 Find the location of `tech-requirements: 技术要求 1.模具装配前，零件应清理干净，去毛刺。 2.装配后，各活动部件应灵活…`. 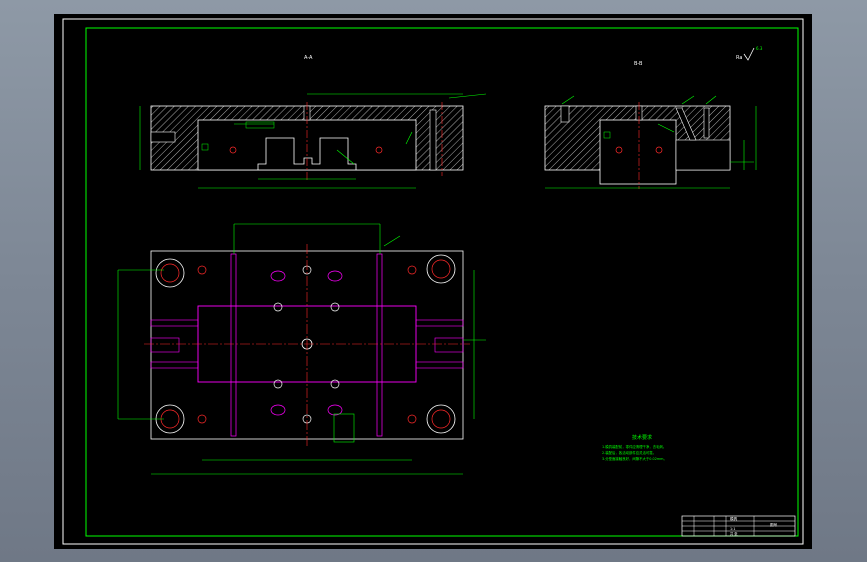

tech-requirements: 技术要求 1.模具装配前，零件应清理干净，去毛刺。 2.装配后，各活动部件应灵活… is located at coordinates (634, 447).